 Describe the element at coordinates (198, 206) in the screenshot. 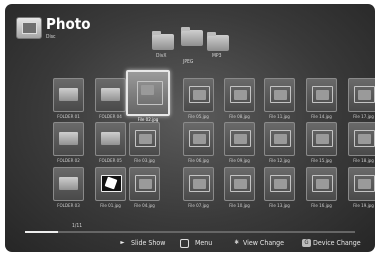

I see `tile-label: File 07.jpg` at that location.